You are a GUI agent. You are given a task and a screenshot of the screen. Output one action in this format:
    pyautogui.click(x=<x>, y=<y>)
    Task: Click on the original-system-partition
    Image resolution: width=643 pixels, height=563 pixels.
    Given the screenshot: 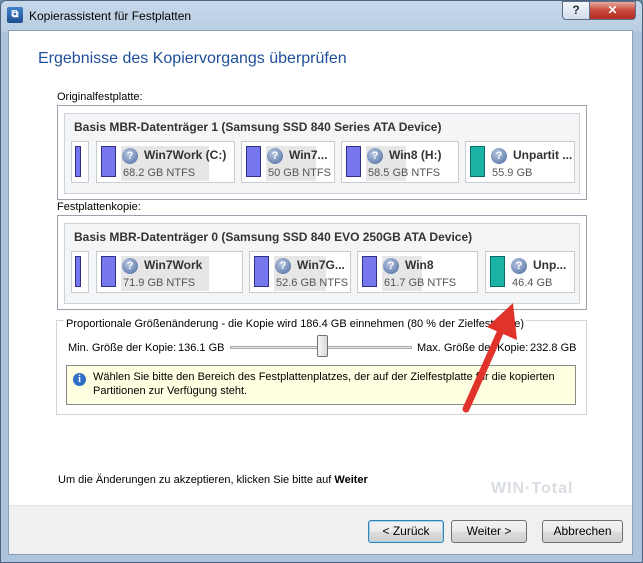 What is the action you would take?
    pyautogui.click(x=80, y=162)
    